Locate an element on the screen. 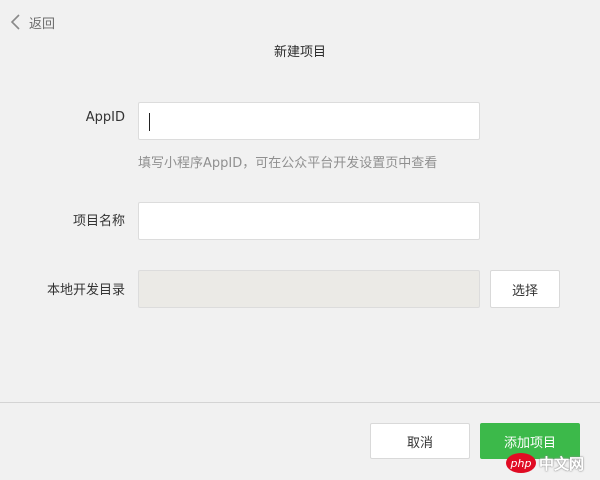  project-name-input is located at coordinates (309, 221).